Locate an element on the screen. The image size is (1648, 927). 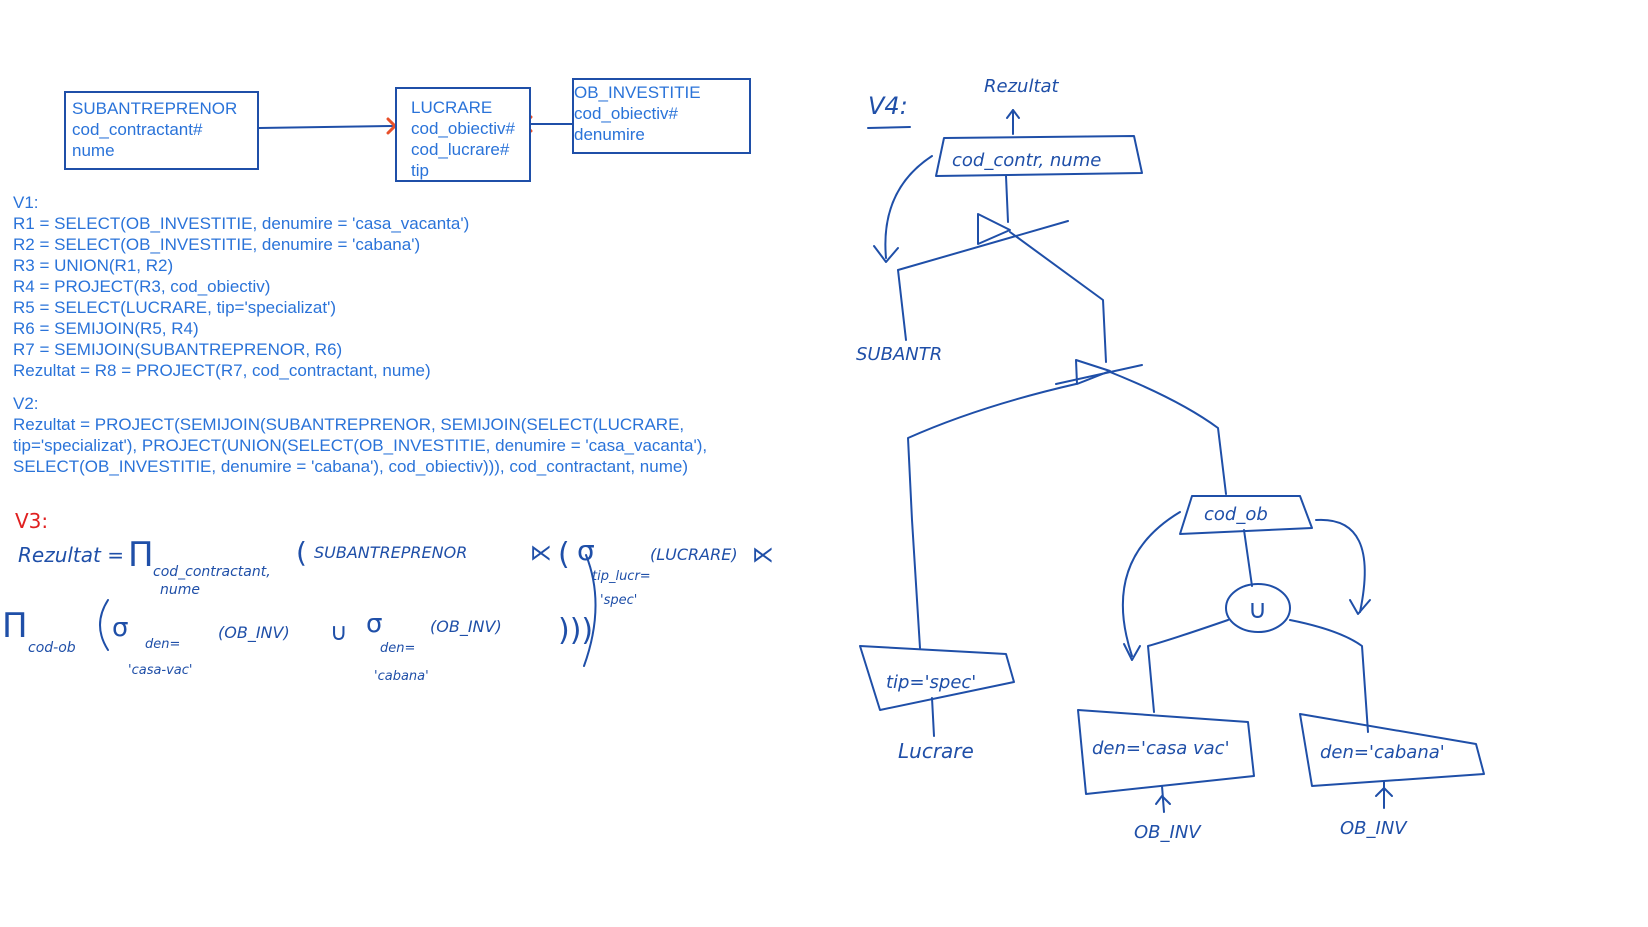
v4-union-symbol: ∪ is located at coordinates (1257, 610).